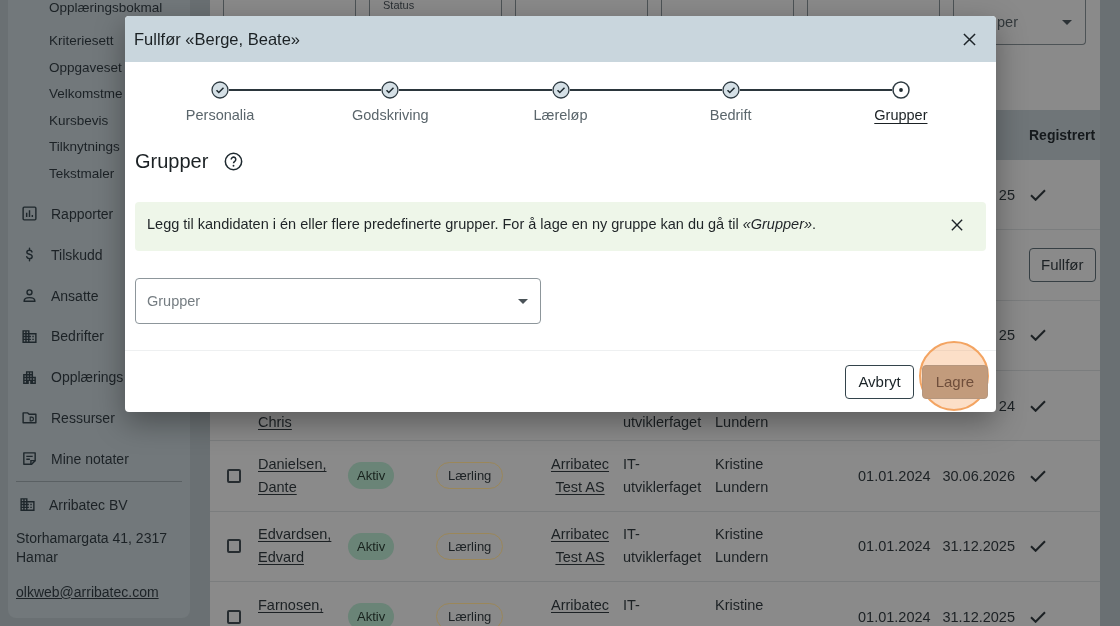 The image size is (1120, 626). Describe the element at coordinates (1006, 406) in the screenshot. I see `end-date: 24` at that location.